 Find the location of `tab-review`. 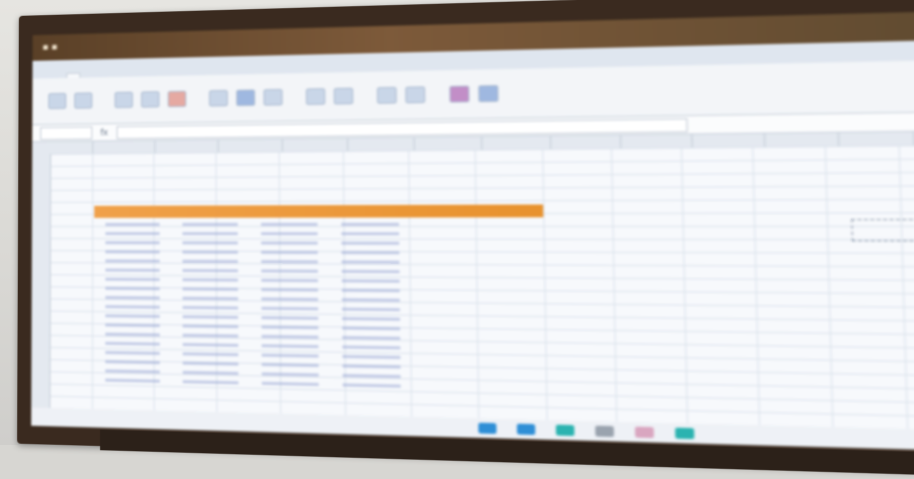

tab-review is located at coordinates (196, 73).